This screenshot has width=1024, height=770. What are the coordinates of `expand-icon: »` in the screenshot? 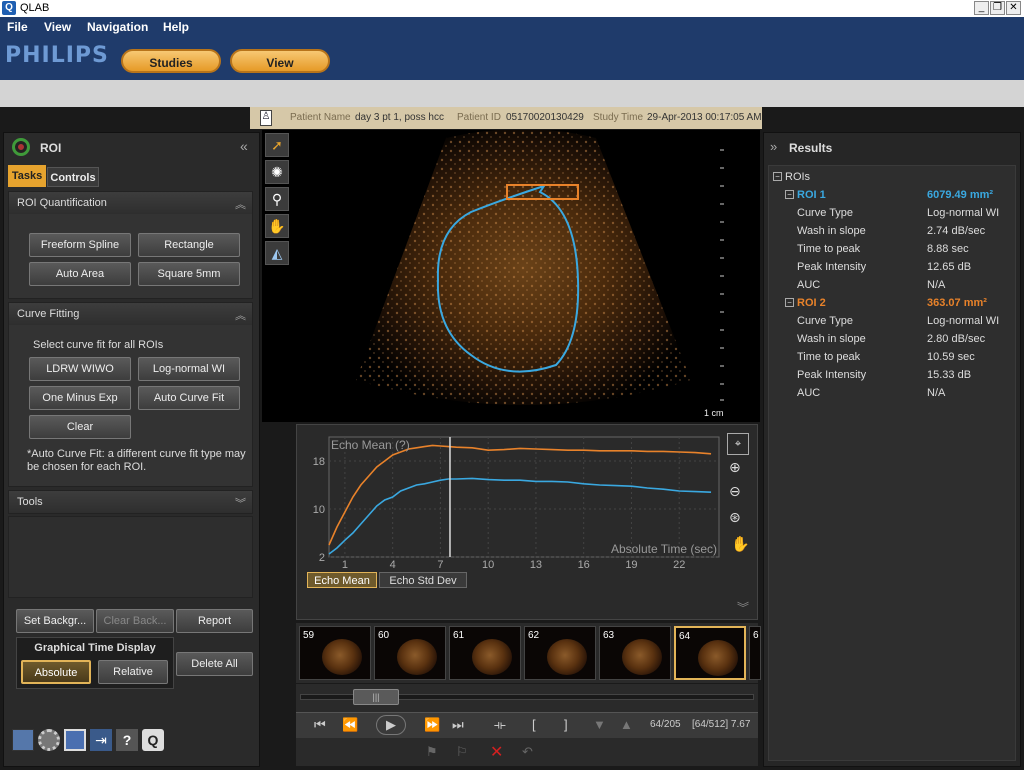 It's located at (773, 146).